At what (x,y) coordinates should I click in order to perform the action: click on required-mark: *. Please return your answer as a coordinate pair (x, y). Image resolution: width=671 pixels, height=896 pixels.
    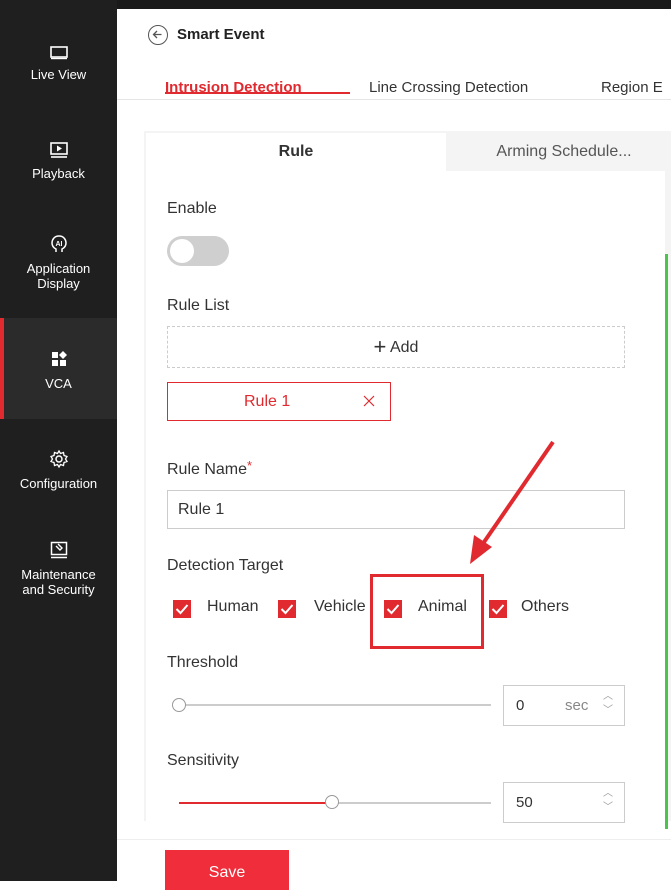
    Looking at the image, I should click on (250, 465).